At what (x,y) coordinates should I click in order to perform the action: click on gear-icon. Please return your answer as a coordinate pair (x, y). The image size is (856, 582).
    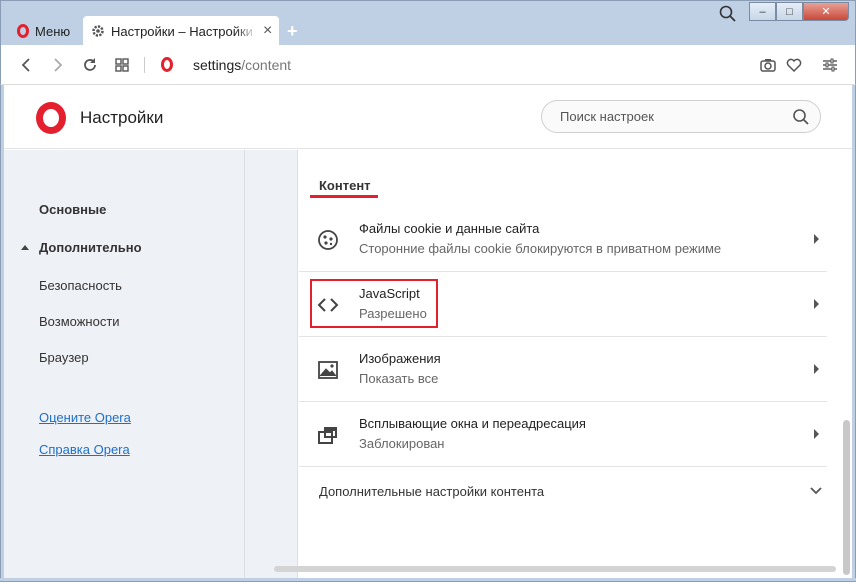
    Looking at the image, I should click on (98, 31).